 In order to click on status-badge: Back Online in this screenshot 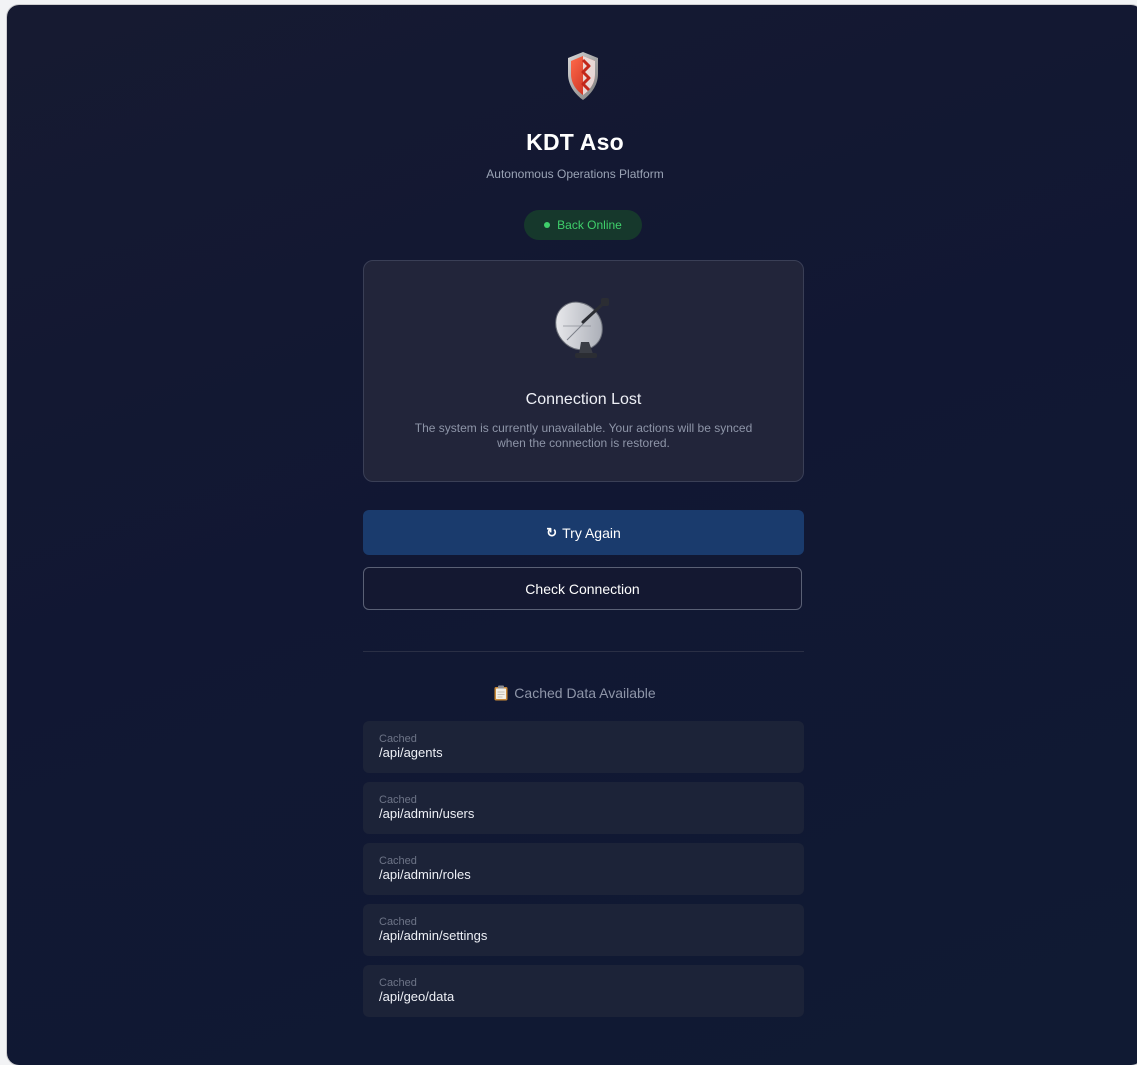, I will do `click(583, 225)`.